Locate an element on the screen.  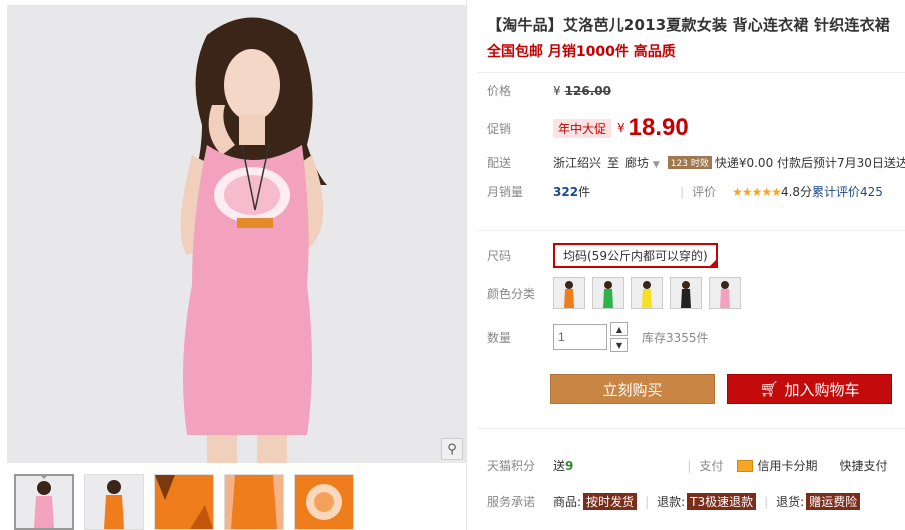
color-swatch-orange is located at coordinates (569, 293).